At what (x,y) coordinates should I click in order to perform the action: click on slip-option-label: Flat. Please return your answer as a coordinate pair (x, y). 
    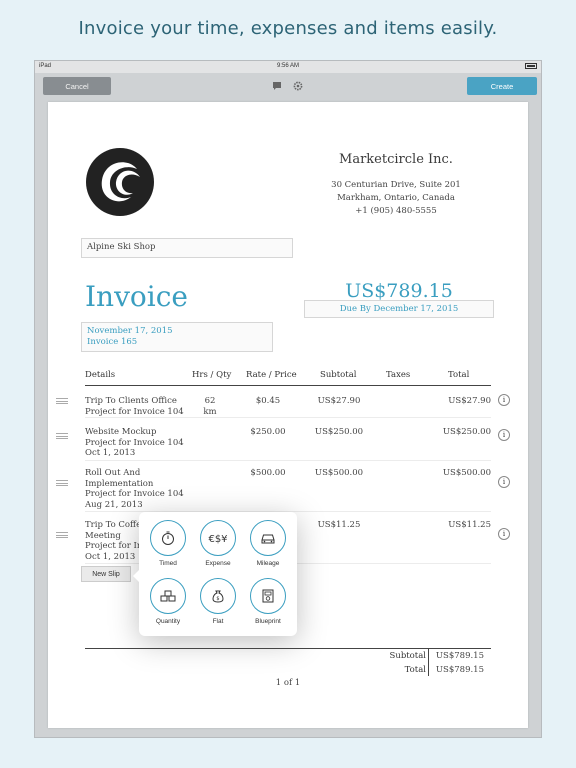
    Looking at the image, I should click on (218, 621).